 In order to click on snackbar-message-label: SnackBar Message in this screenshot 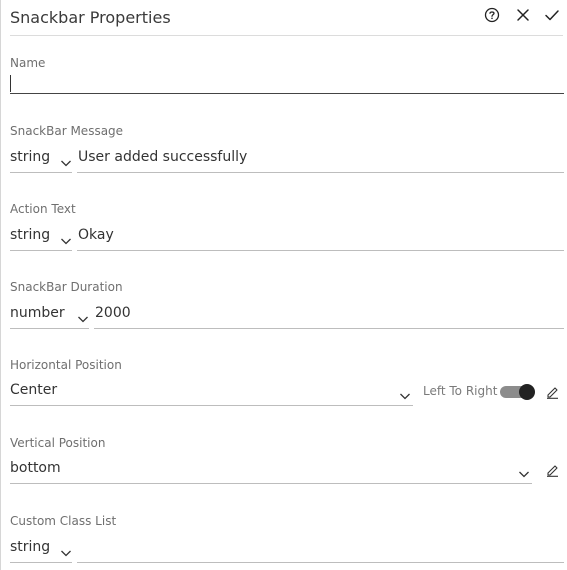, I will do `click(67, 131)`.